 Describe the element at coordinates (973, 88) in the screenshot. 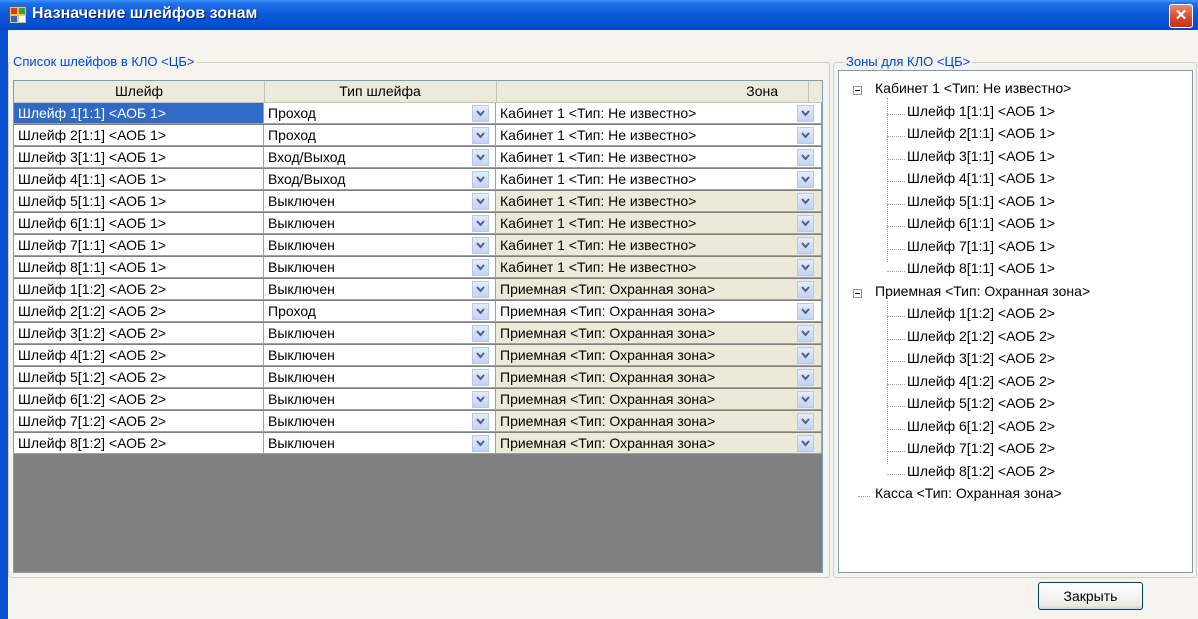

I see `tree-zone-node: Кабинет 1 <Тип: Не известно>` at that location.